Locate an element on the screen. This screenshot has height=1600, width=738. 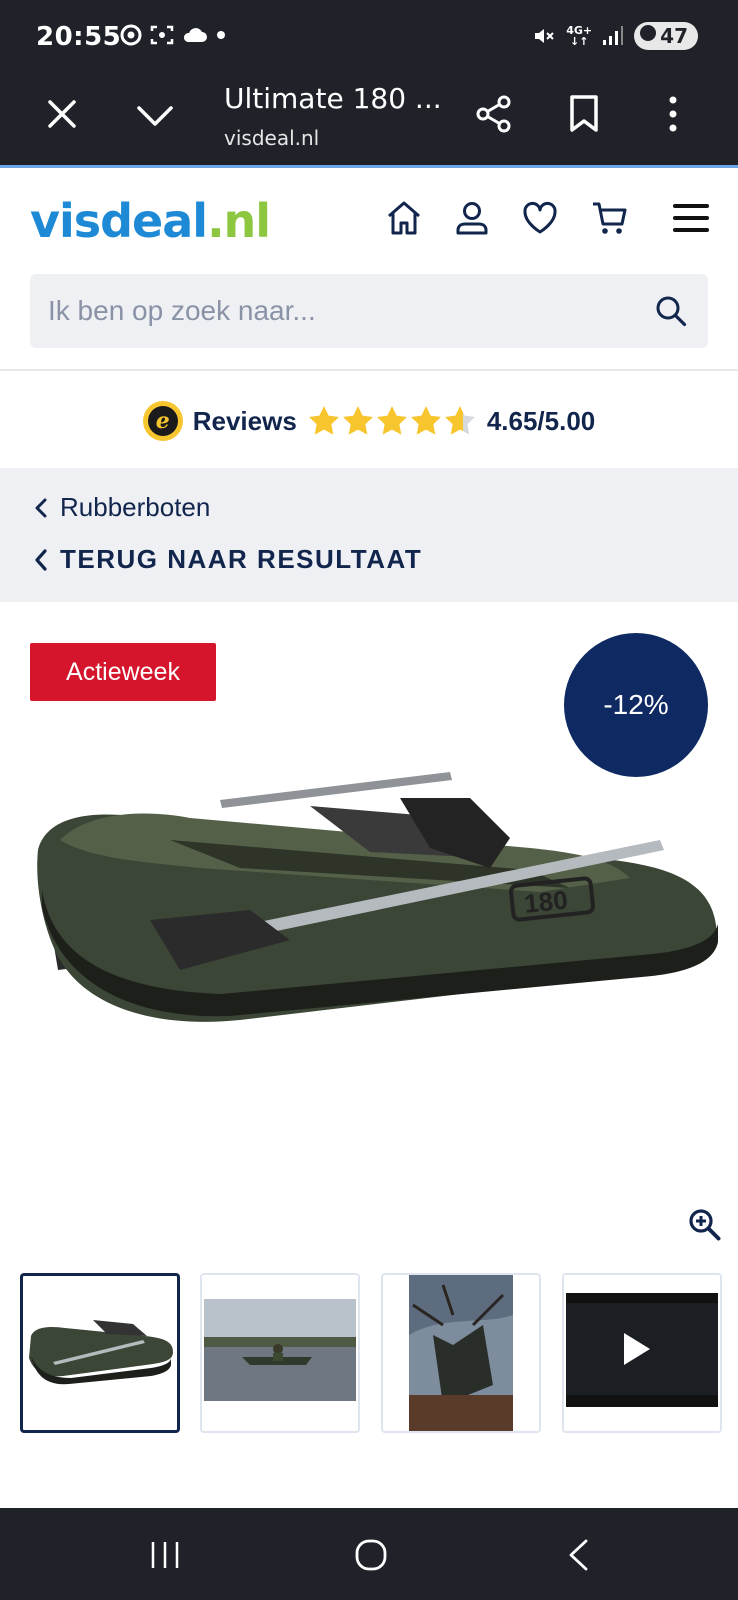
bookmark-icon is located at coordinates (584, 114).